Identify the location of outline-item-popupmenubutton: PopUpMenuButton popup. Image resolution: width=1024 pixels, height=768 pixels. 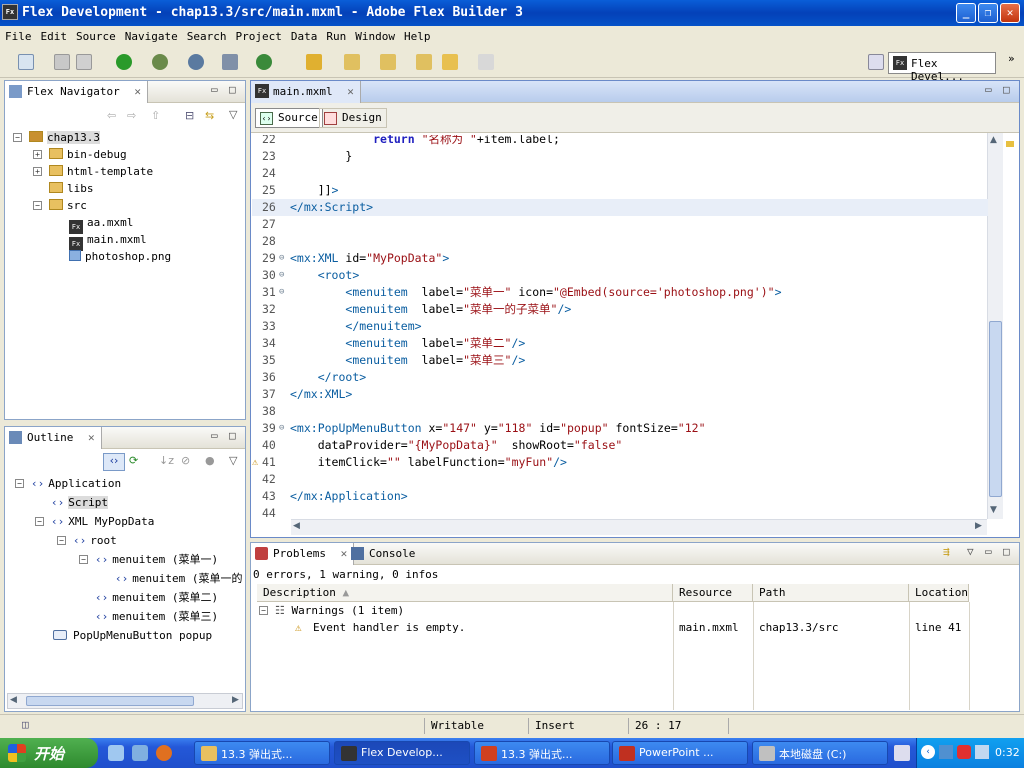
(132, 635).